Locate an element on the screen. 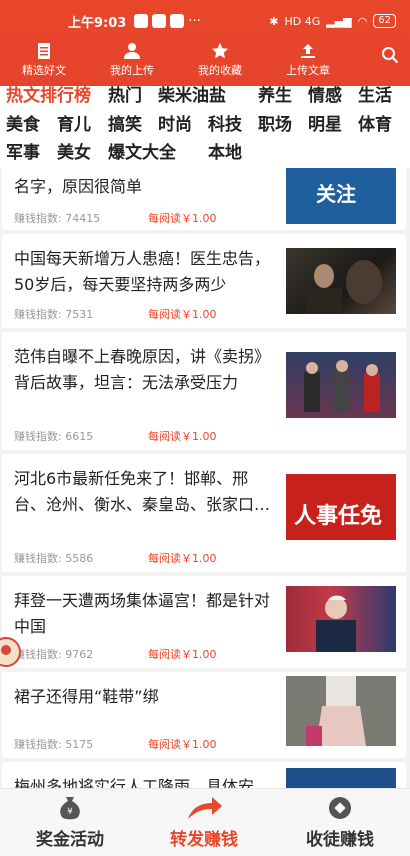 This screenshot has height=856, width=410. article-thumbnail: 人事任免 is located at coordinates (341, 507).